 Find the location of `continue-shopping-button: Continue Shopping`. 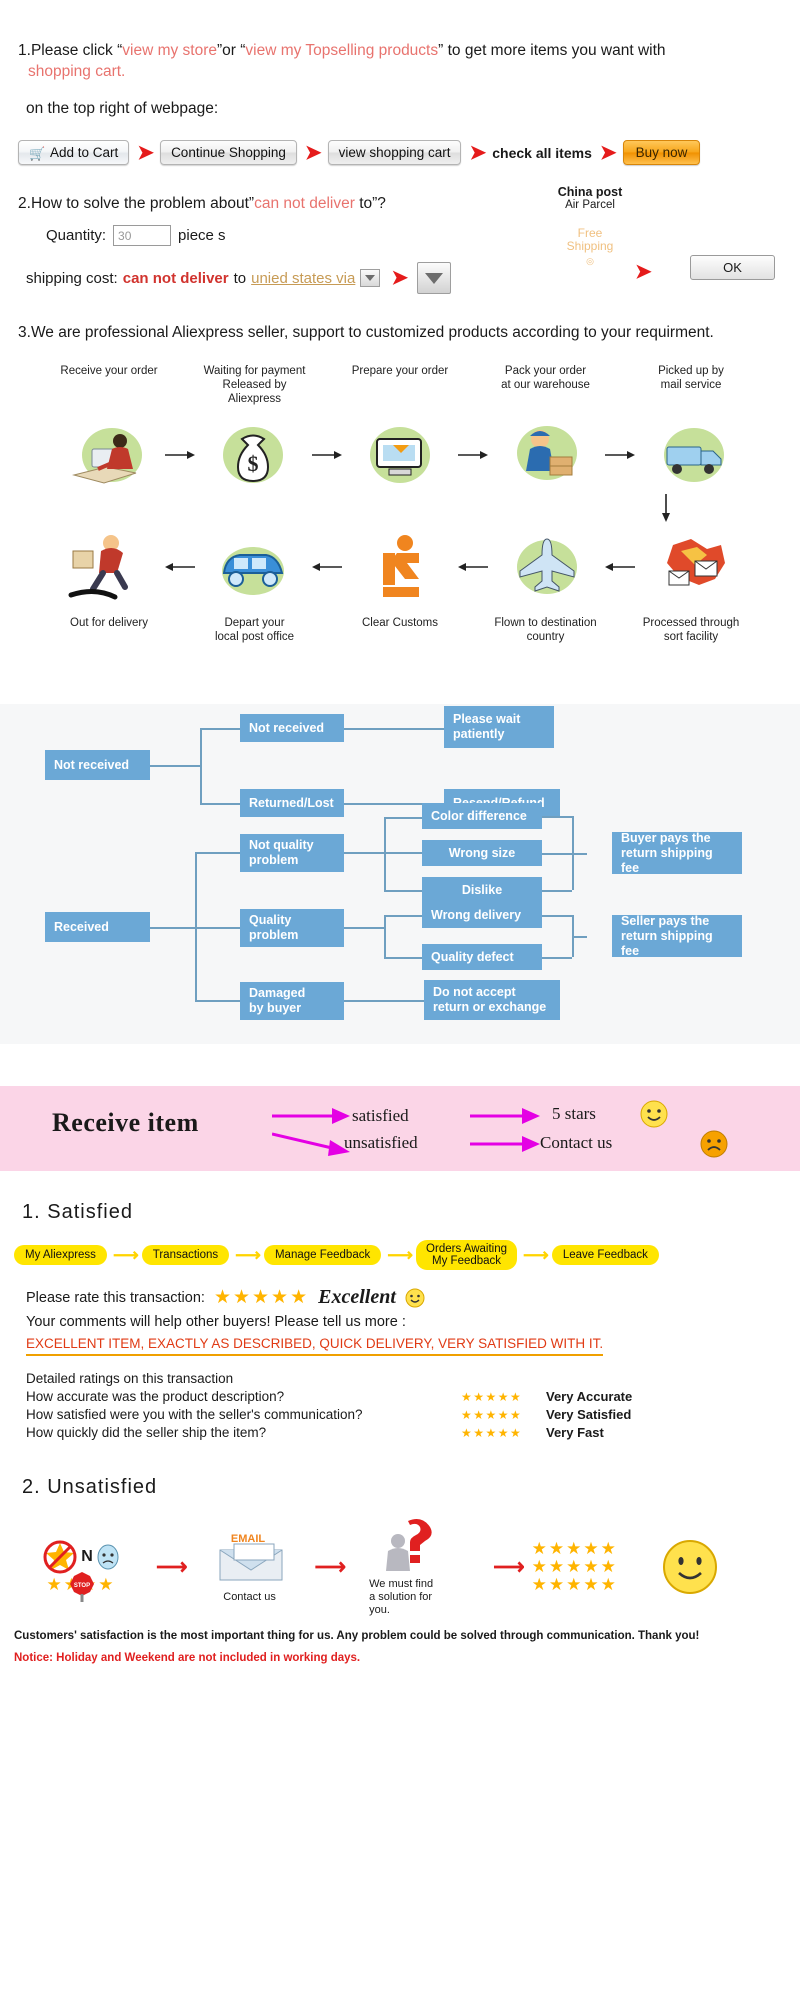

continue-shopping-button: Continue Shopping is located at coordinates (228, 152).